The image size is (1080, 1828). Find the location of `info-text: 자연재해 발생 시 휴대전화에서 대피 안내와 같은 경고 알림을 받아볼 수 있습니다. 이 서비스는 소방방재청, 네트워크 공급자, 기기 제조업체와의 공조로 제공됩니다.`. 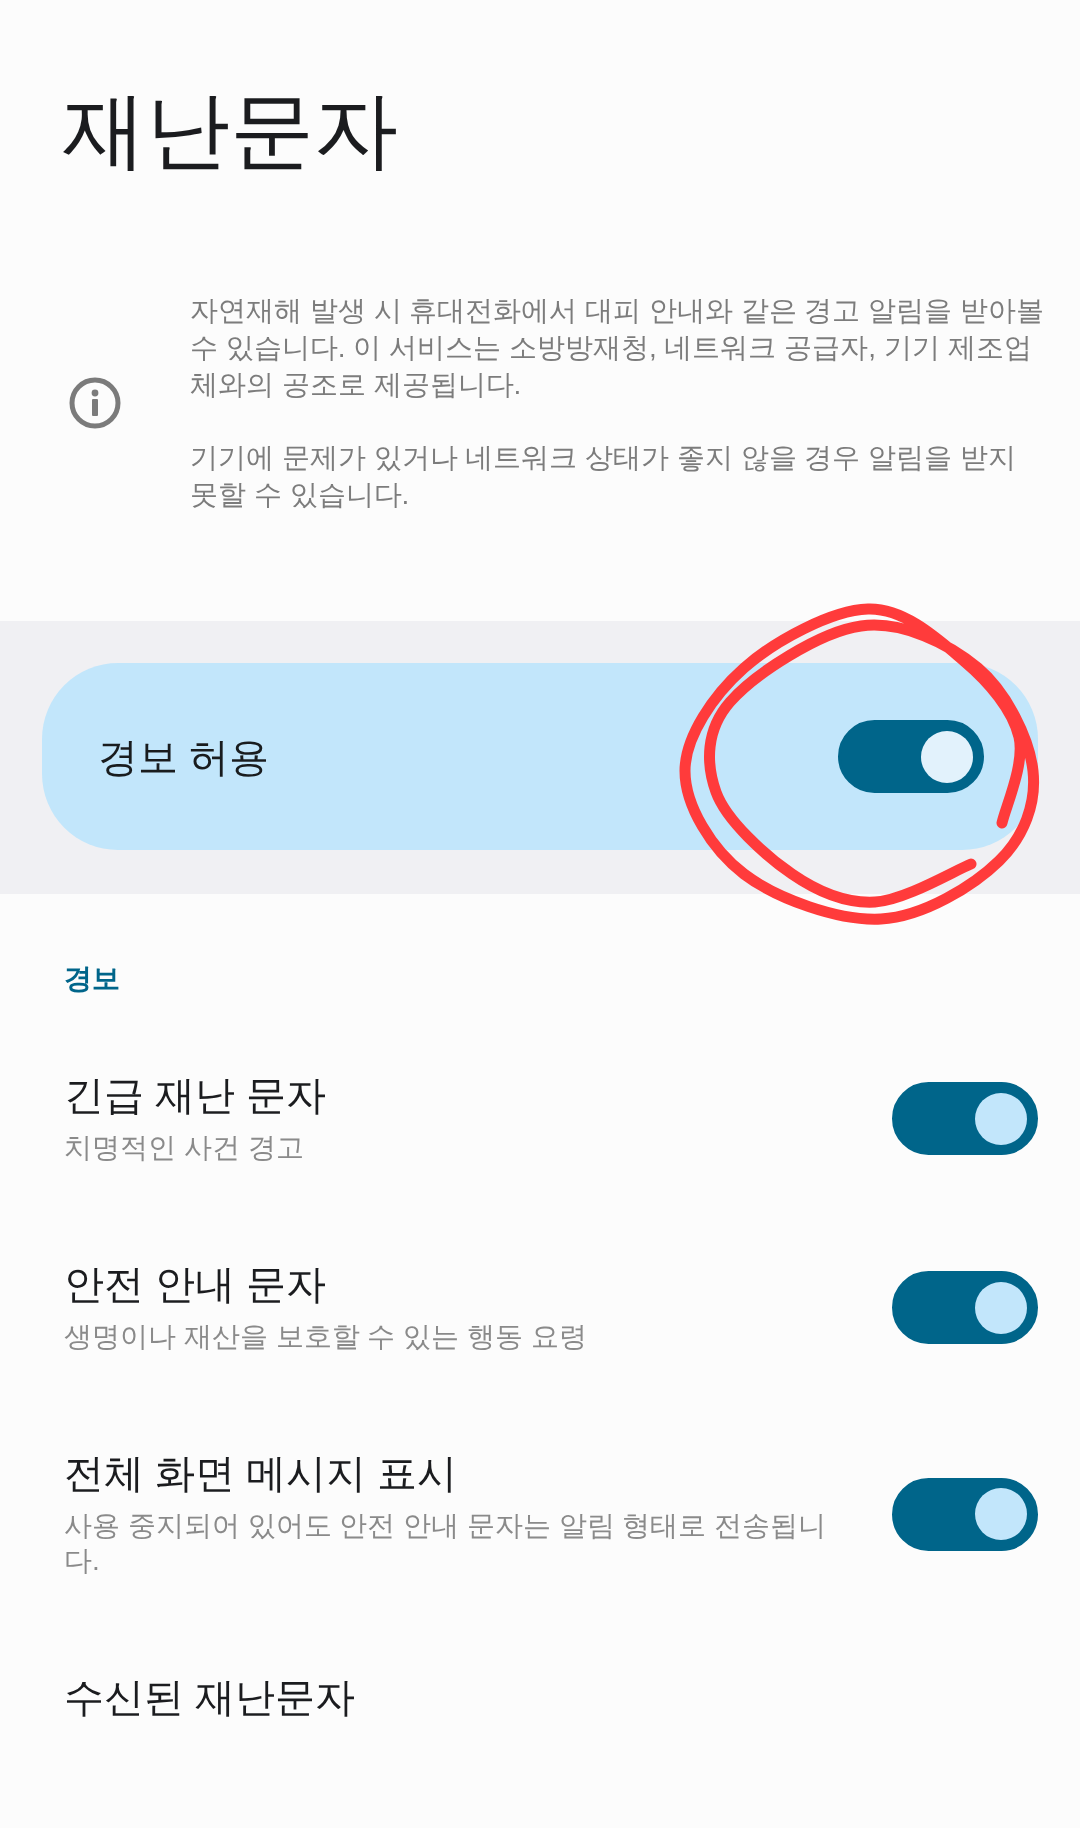

info-text: 자연재해 발생 시 휴대전화에서 대피 안내와 같은 경고 알림을 받아볼 수 있습니다. 이 서비스는 소방방재청, 네트워크 공급자, 기기 제조업체와의 공조로 제공됩니다. is located at coordinates (617, 348).